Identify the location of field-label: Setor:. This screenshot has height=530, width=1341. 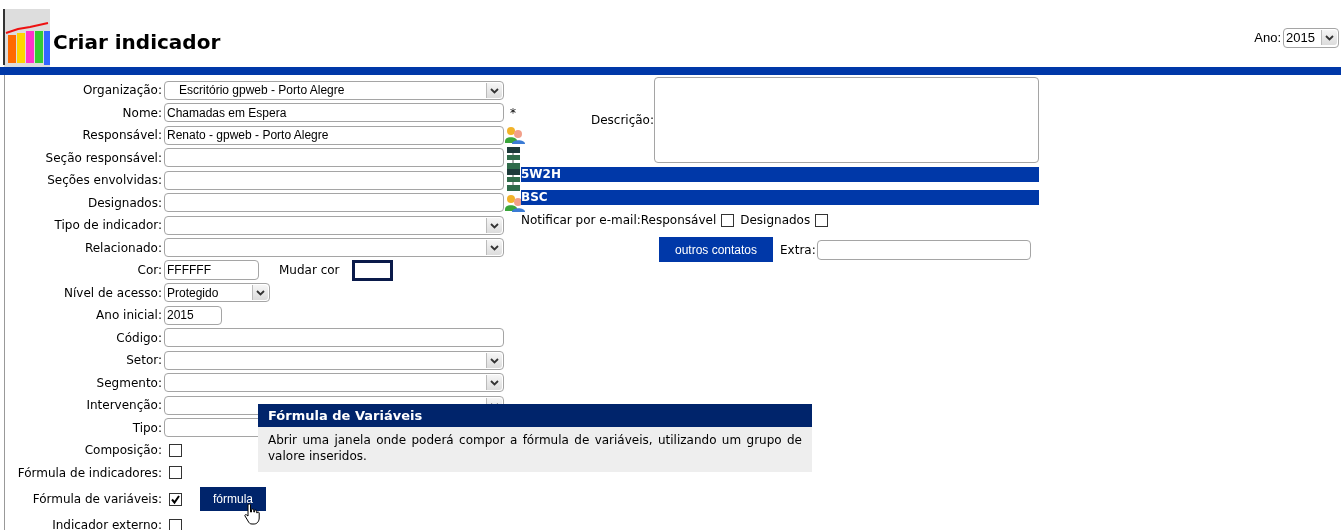
(144, 360).